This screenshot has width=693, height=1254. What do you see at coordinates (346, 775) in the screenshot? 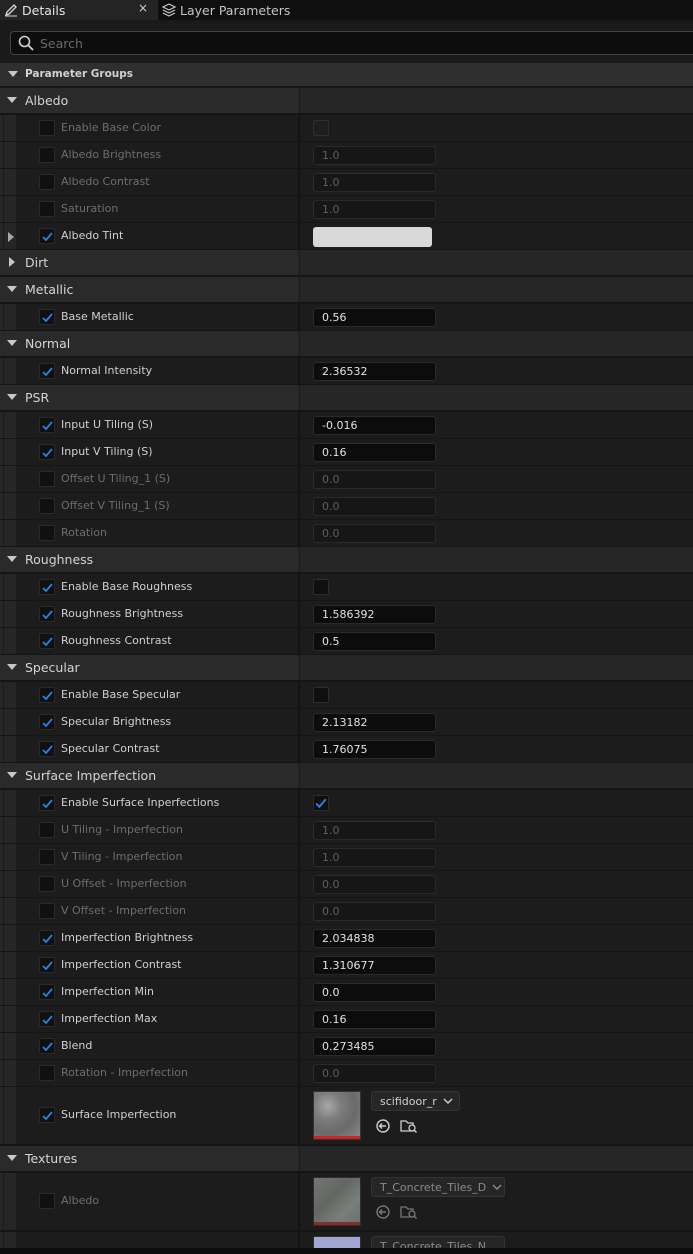
I see `group-surface-imperfection: Surface Imperfection` at bounding box center [346, 775].